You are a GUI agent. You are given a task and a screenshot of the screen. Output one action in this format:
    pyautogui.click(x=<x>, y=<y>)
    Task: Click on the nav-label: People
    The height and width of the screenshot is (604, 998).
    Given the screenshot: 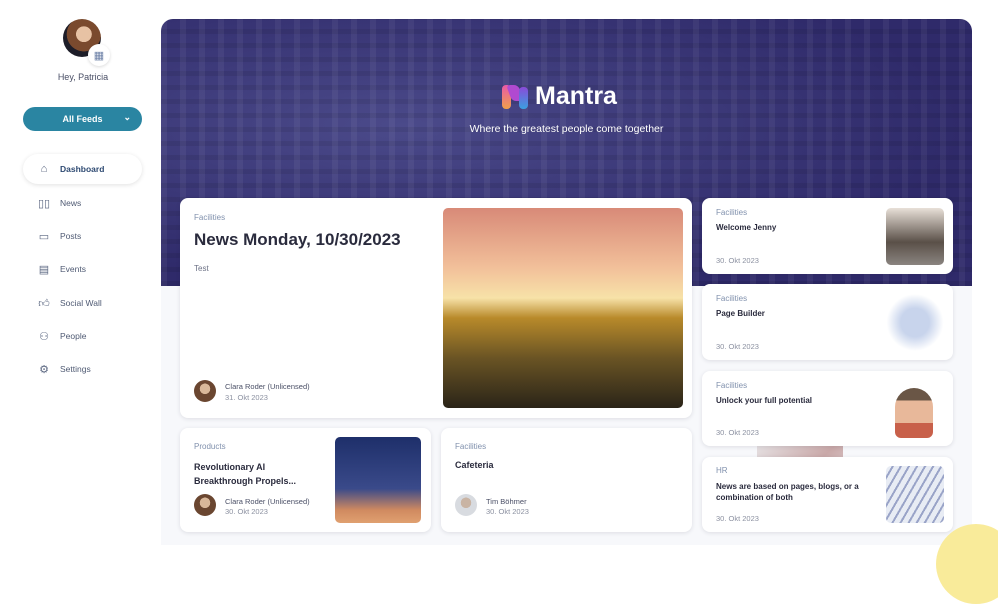 What is the action you would take?
    pyautogui.click(x=73, y=336)
    